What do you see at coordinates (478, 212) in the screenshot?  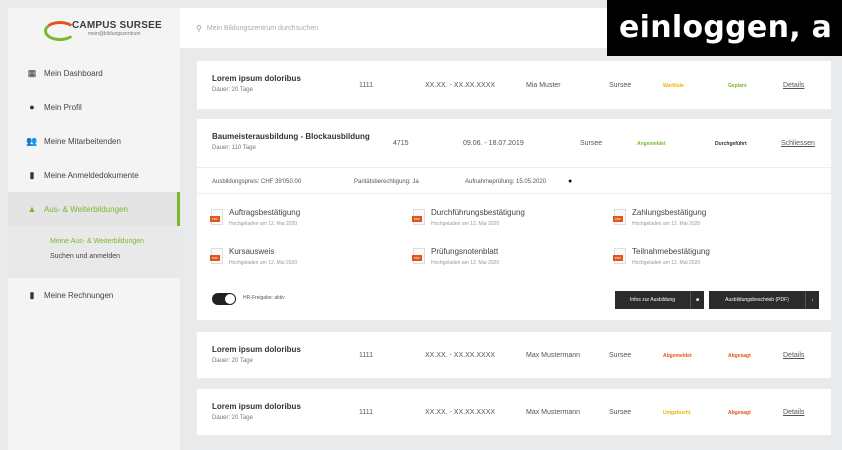 I see `document-name: Durchführungsbestätigung` at bounding box center [478, 212].